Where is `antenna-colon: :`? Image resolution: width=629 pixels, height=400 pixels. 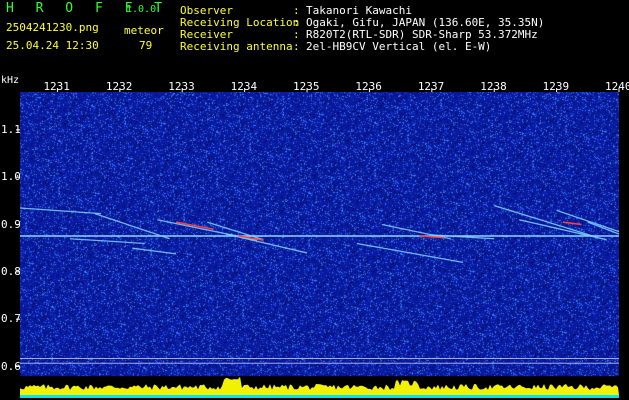 antenna-colon: : is located at coordinates (296, 46).